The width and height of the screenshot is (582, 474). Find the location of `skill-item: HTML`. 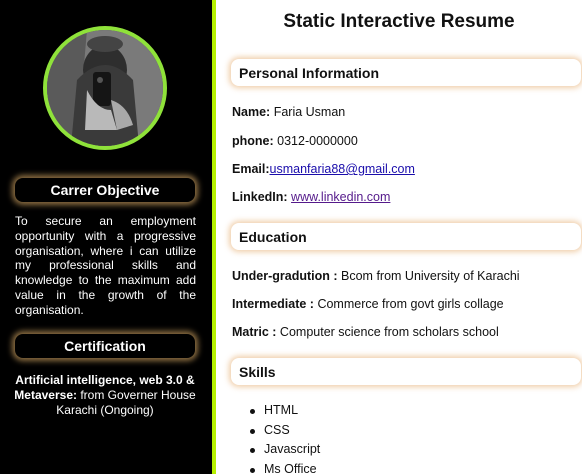

skill-item: HTML is located at coordinates (284, 413).